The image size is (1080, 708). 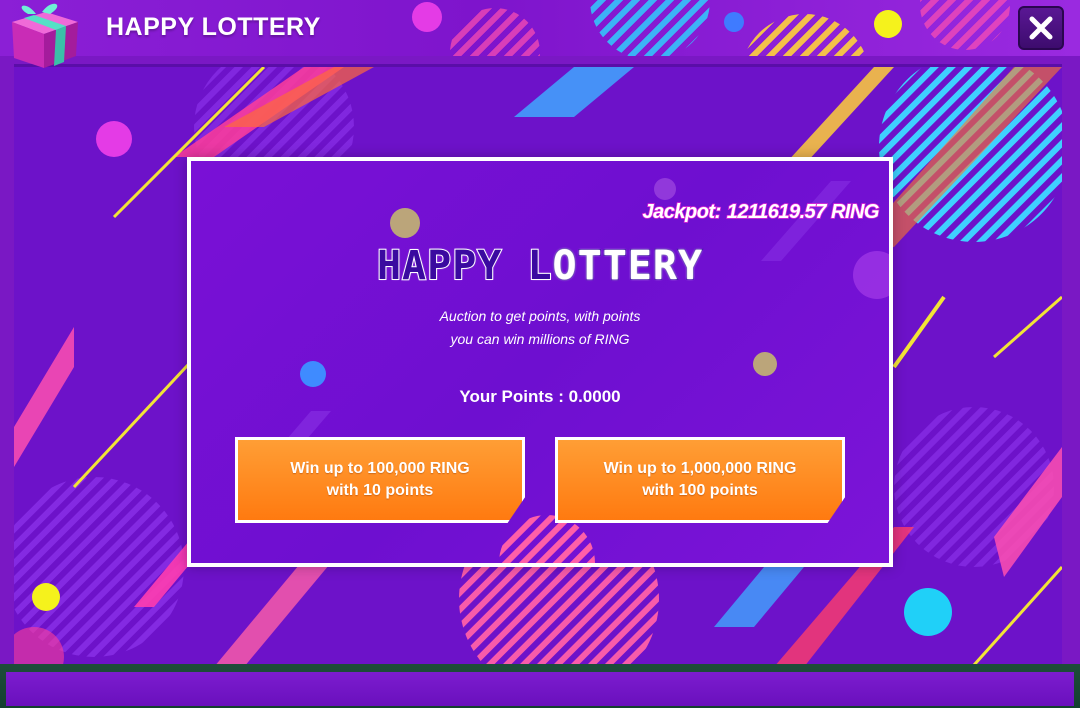 I want to click on win-100k-line2: with 10 points, so click(x=380, y=490).